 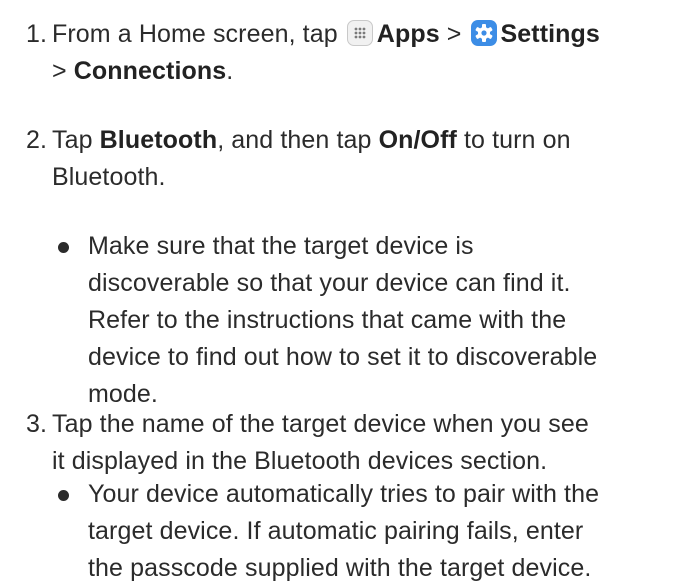 What do you see at coordinates (37, 140) in the screenshot?
I see `step-number: 2.` at bounding box center [37, 140].